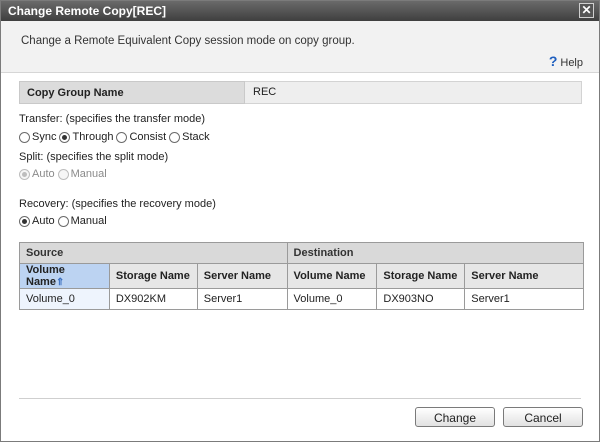 The width and height of the screenshot is (600, 442). Describe the element at coordinates (153, 299) in the screenshot. I see `cell-source-storage: DX902KM` at that location.